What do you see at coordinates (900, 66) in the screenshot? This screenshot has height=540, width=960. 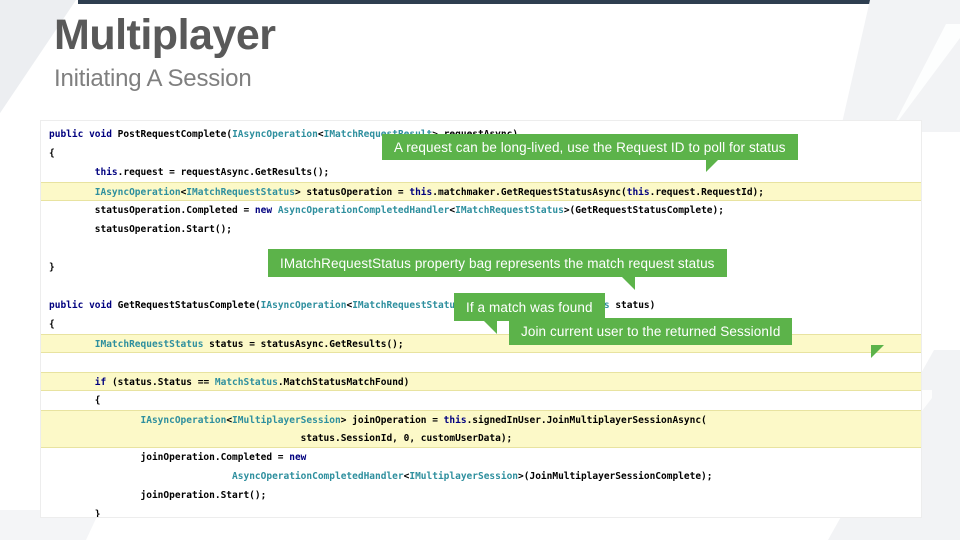 I see `decorative-wedge-top-right` at bounding box center [900, 66].